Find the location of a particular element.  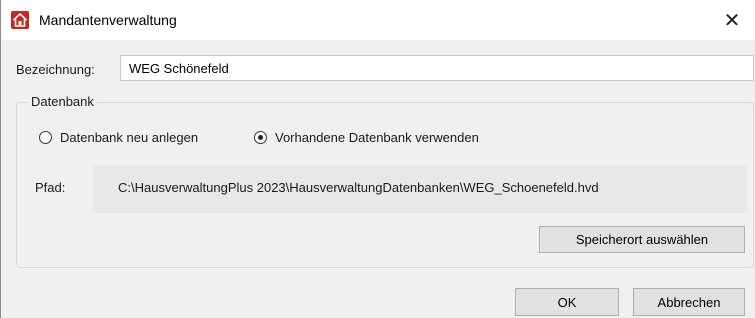

radio-new-database: Datenbank neu anlegen is located at coordinates (118, 137).